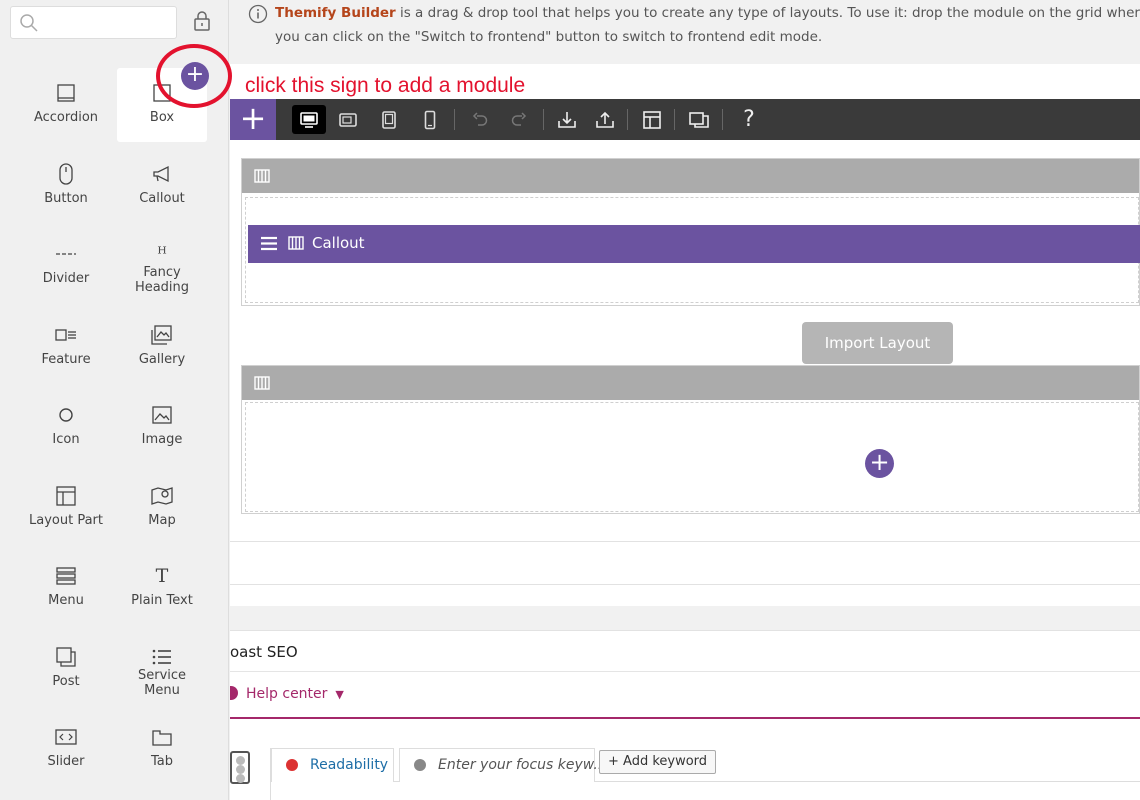 Image resolution: width=1140 pixels, height=800 pixels. What do you see at coordinates (162, 347) in the screenshot?
I see `module-gallery: Gallery` at bounding box center [162, 347].